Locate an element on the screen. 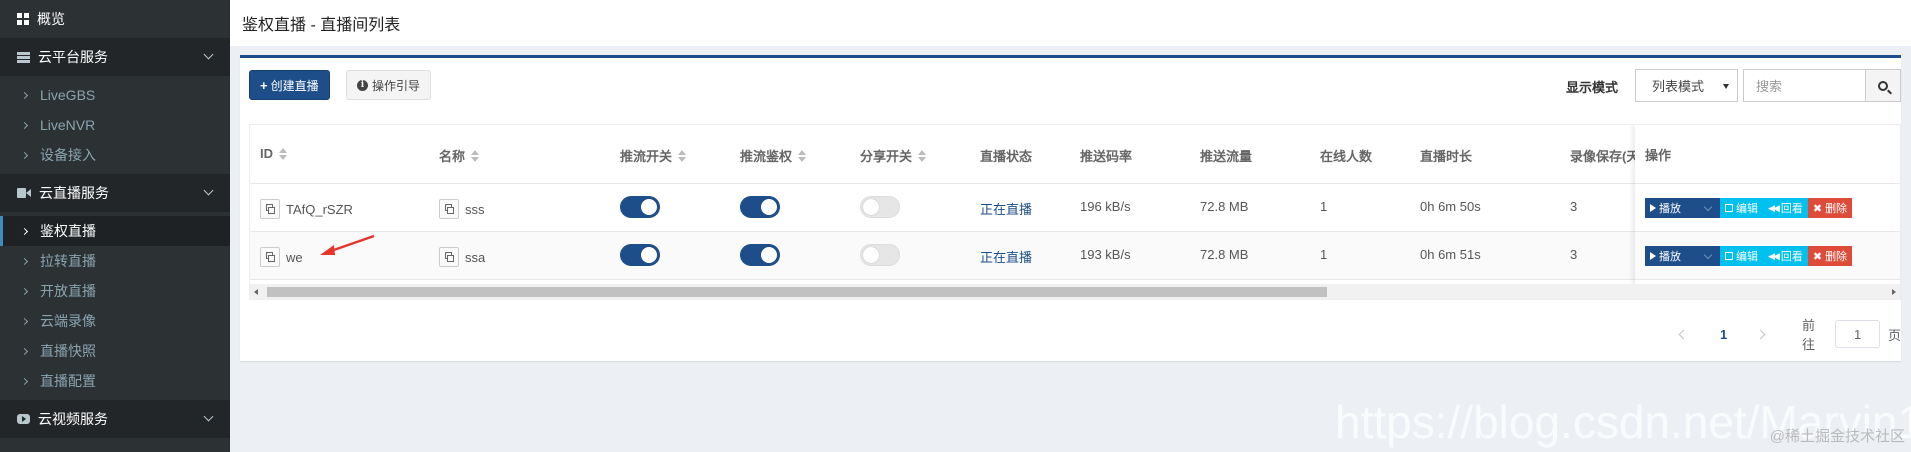  display-mode-label: 显示模式 is located at coordinates (1592, 87).